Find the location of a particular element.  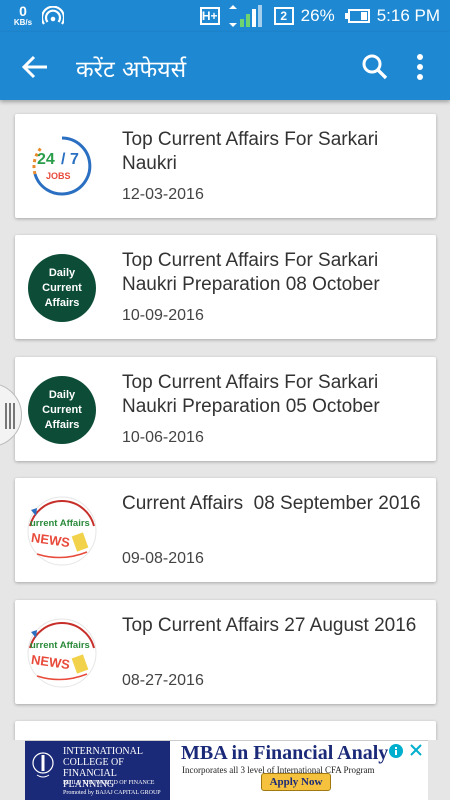

network-speed-indicator: 0 KB/s is located at coordinates (23, 15).